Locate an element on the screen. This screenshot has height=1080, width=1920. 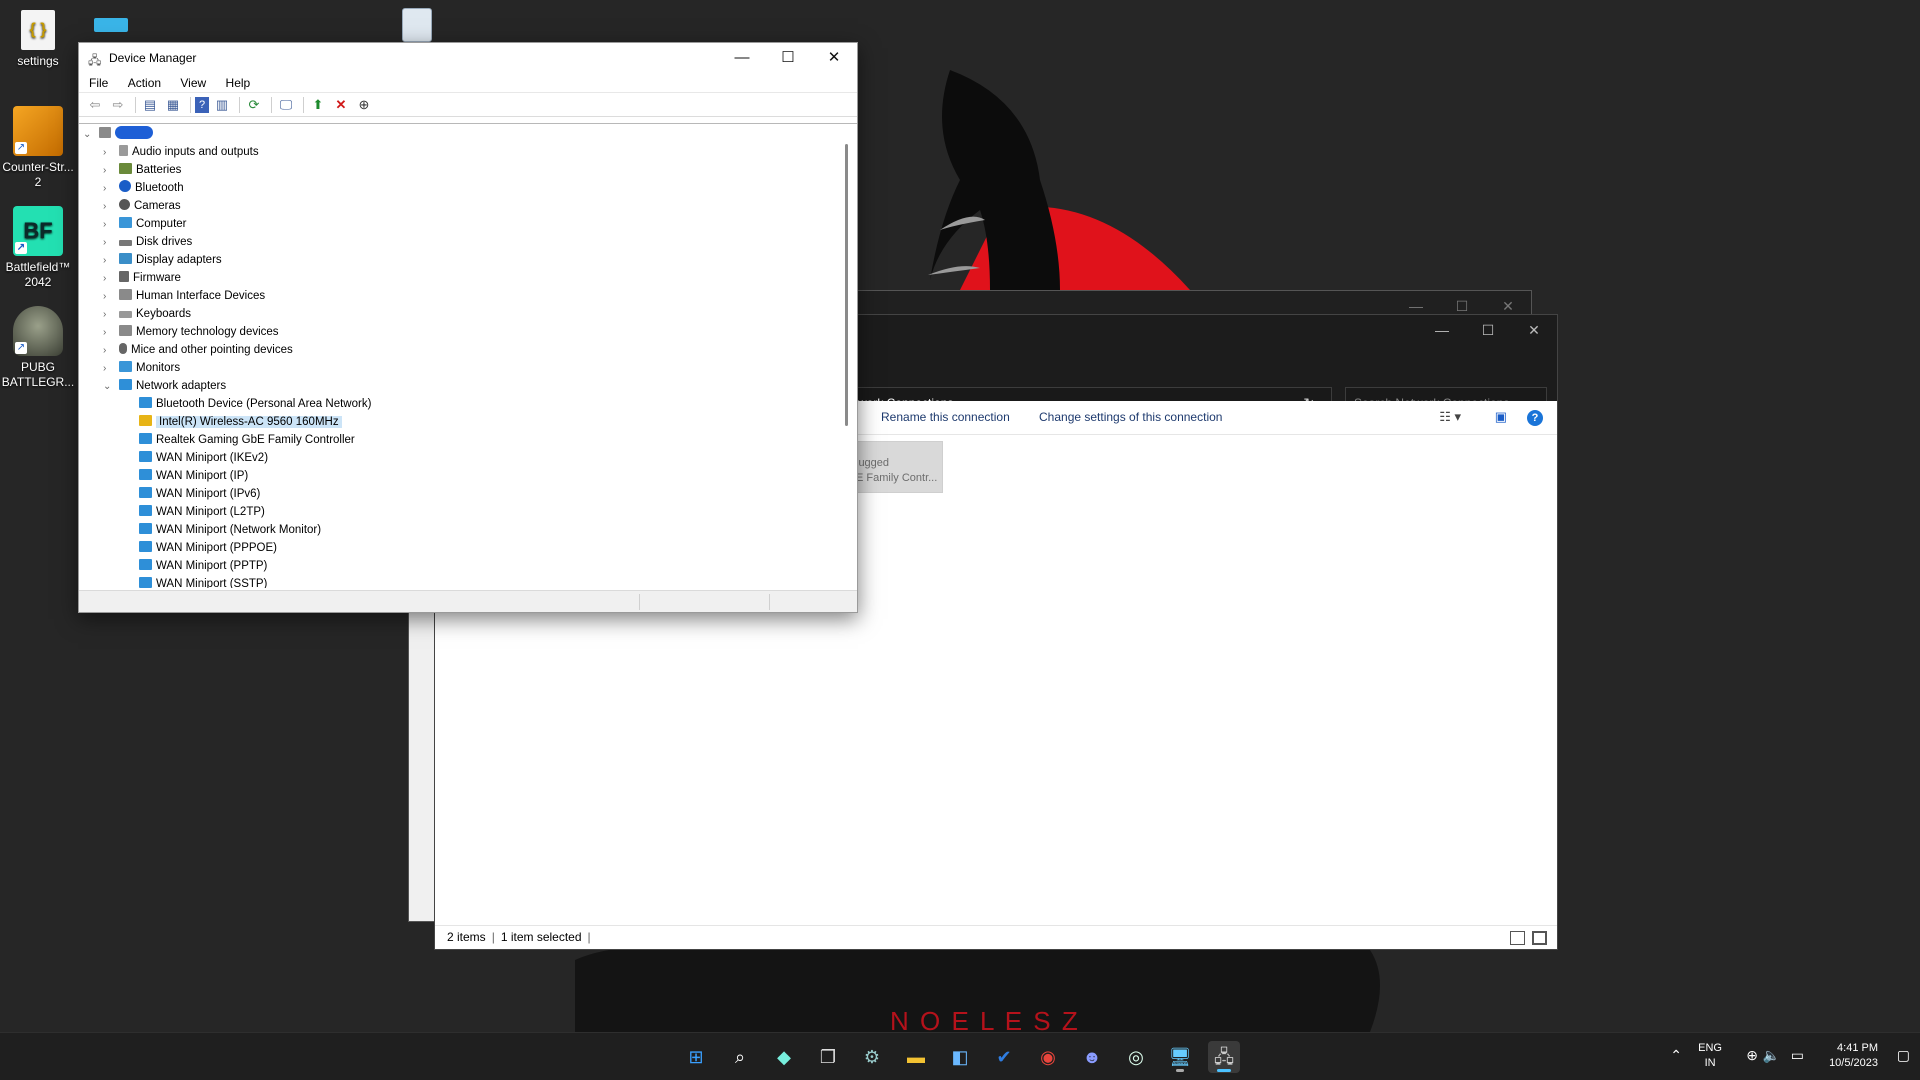
steam-icon: ◎ is located at coordinates (1136, 1057).